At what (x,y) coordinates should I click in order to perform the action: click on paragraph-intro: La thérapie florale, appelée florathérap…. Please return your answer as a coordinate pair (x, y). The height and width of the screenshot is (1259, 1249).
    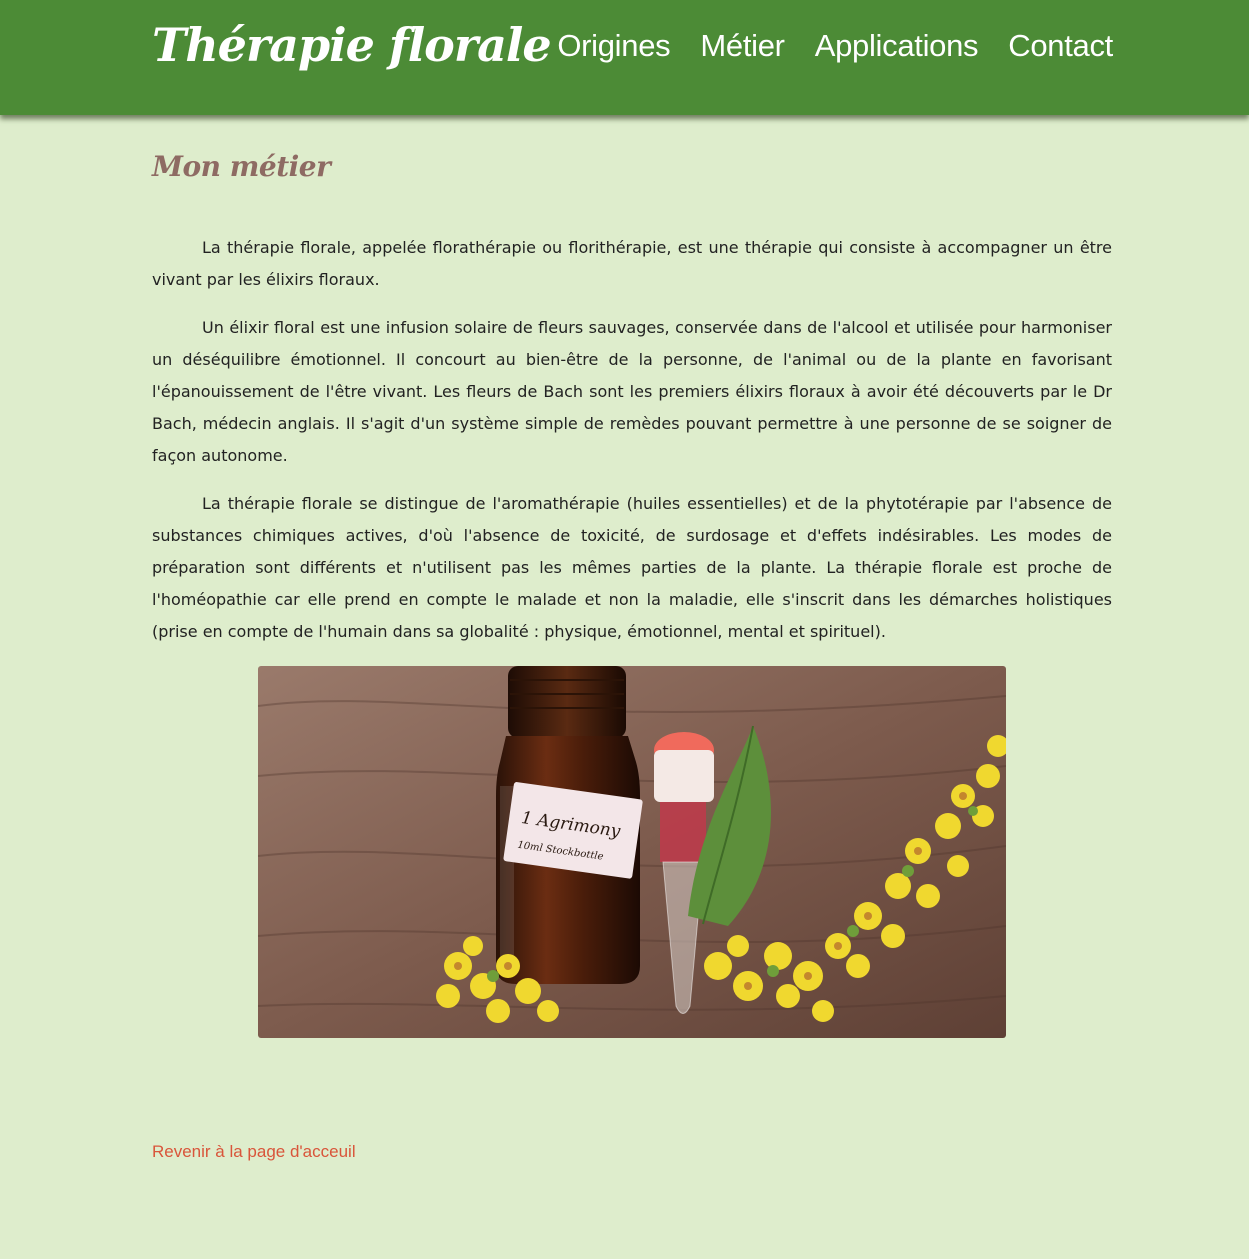
    Looking at the image, I should click on (632, 263).